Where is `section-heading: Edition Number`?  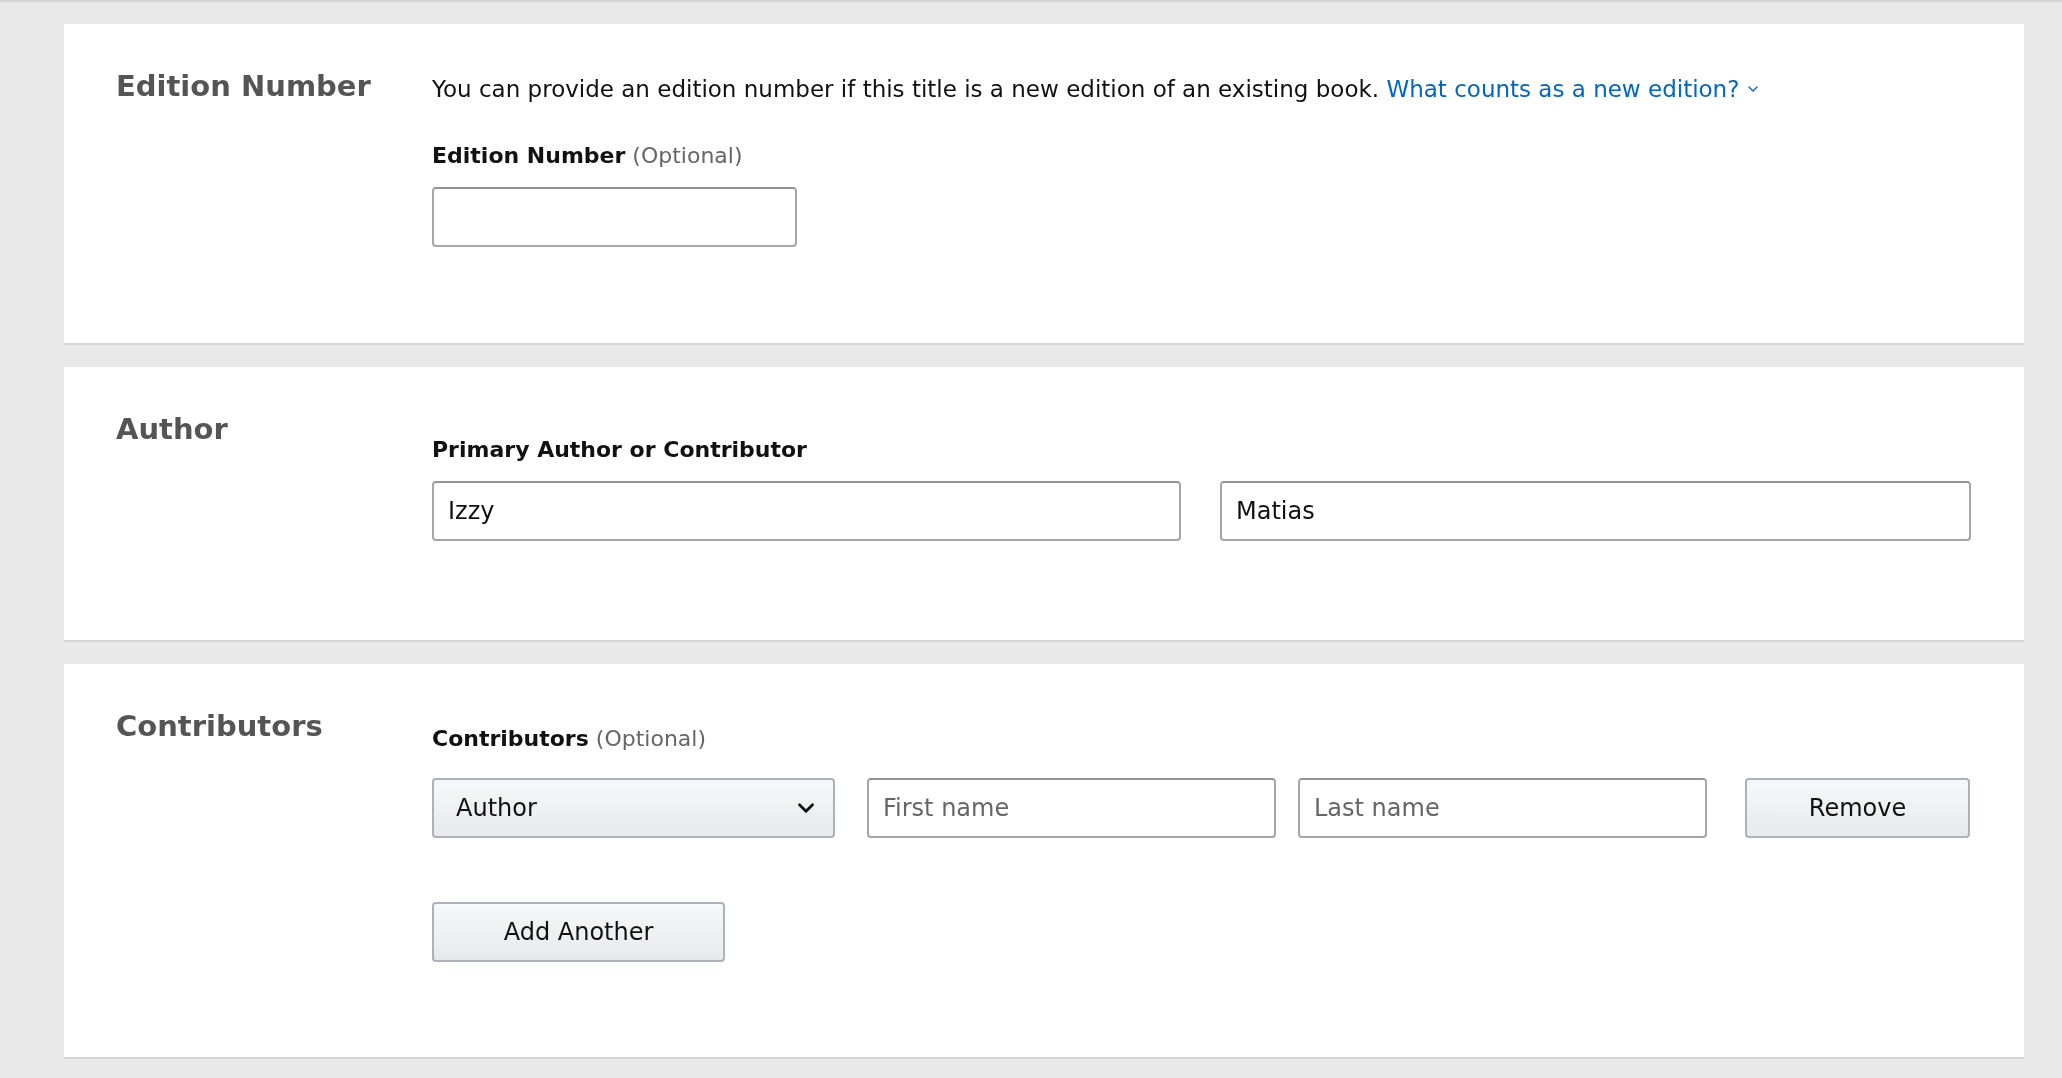
section-heading: Edition Number is located at coordinates (244, 87).